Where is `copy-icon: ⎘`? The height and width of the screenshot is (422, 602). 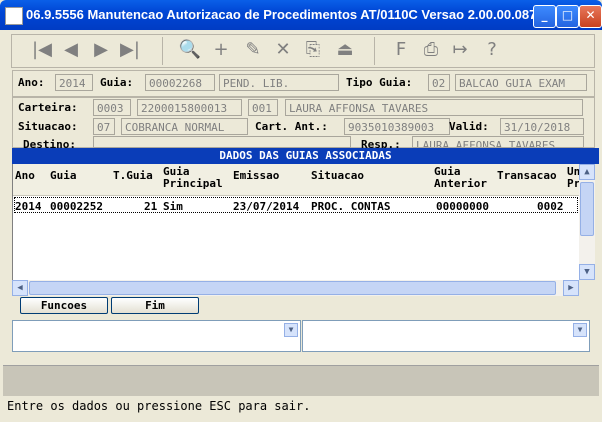 copy-icon: ⎘ is located at coordinates (313, 50).